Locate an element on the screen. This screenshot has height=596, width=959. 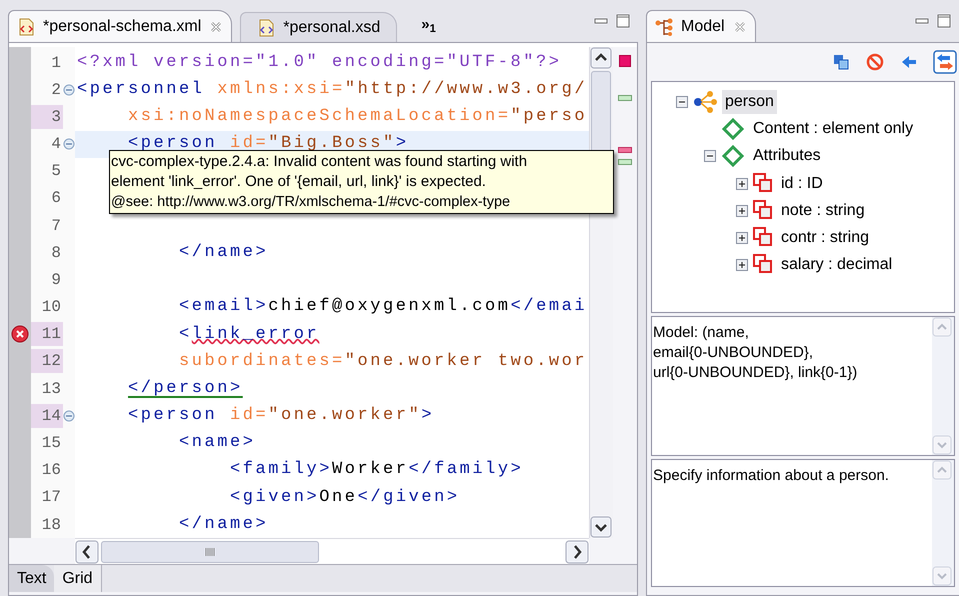
view-tab: Text is located at coordinates (31, 578).